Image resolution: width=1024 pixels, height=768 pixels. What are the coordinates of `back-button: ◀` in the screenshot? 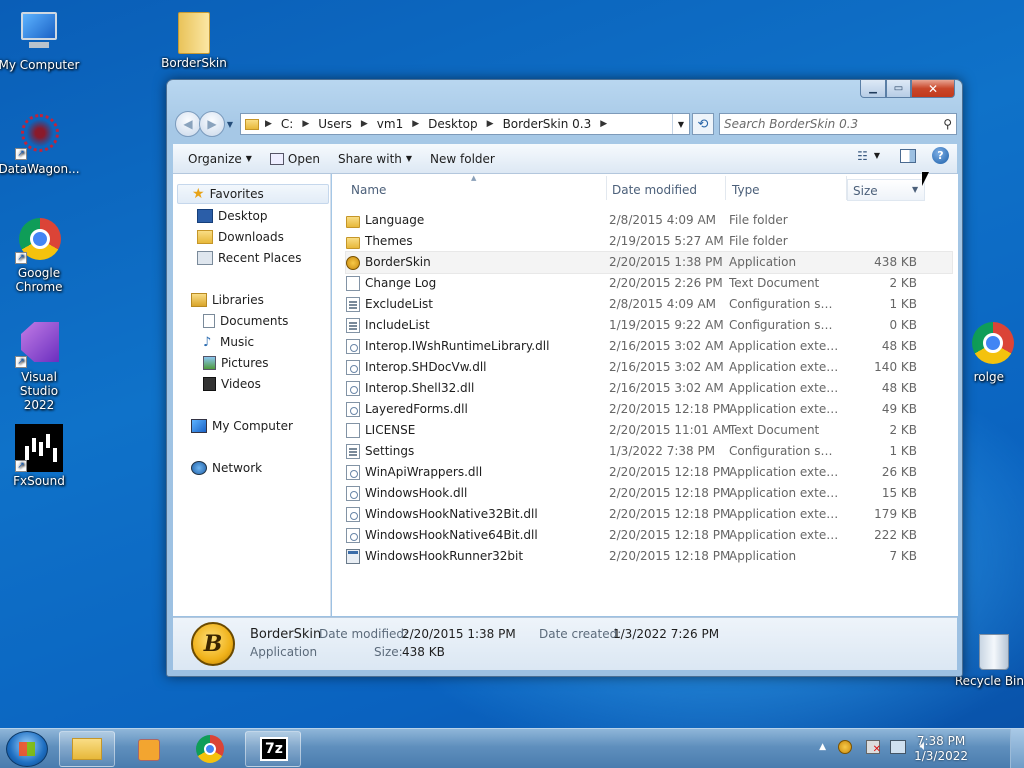 It's located at (188, 124).